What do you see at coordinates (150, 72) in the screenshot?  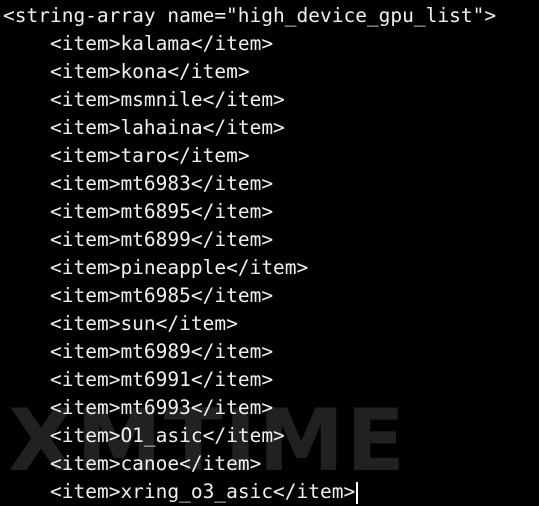 I see `code-line-item: <item>kona</item>` at bounding box center [150, 72].